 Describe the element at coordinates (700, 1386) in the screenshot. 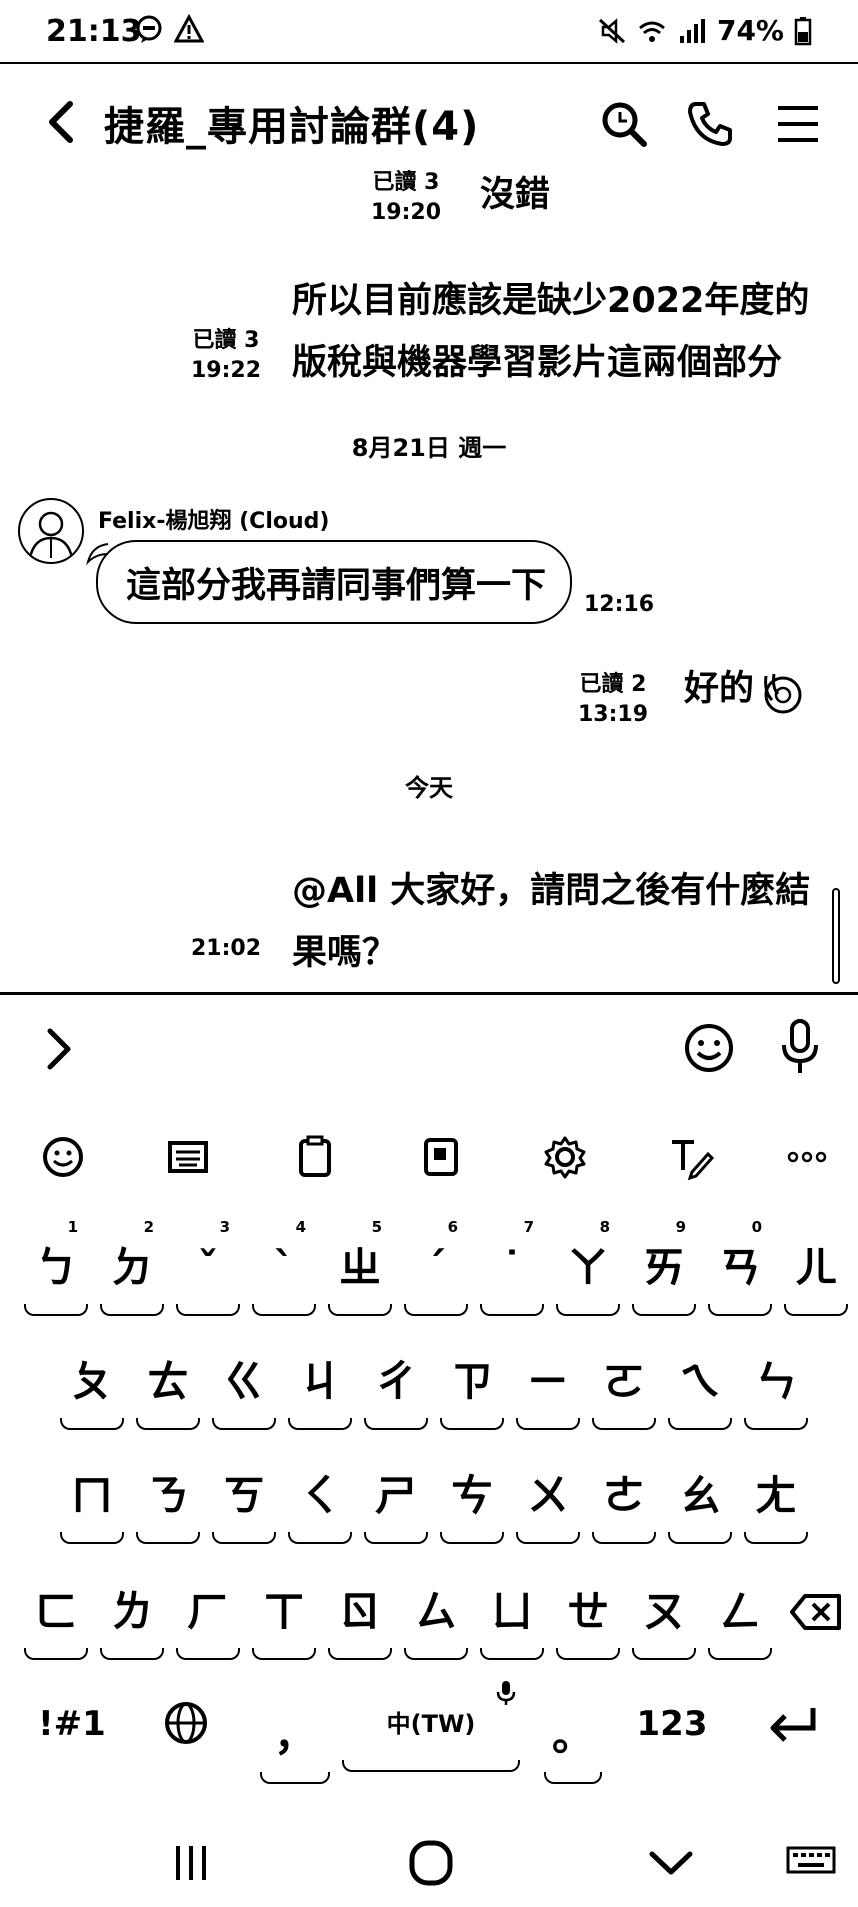

I see `key: ㄟ` at that location.